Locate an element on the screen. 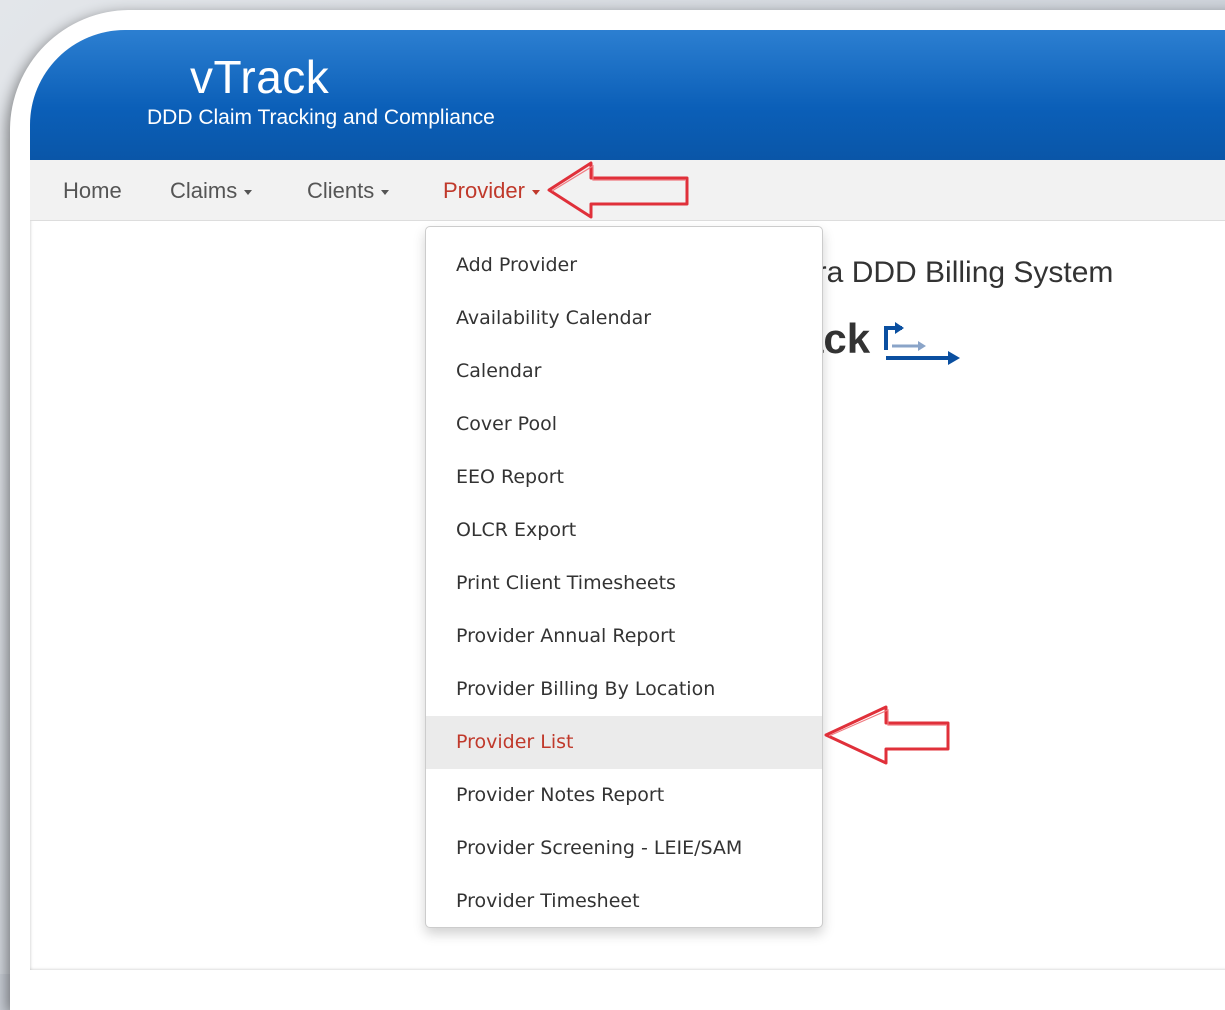  nav-claims-label: Claims is located at coordinates (204, 190).